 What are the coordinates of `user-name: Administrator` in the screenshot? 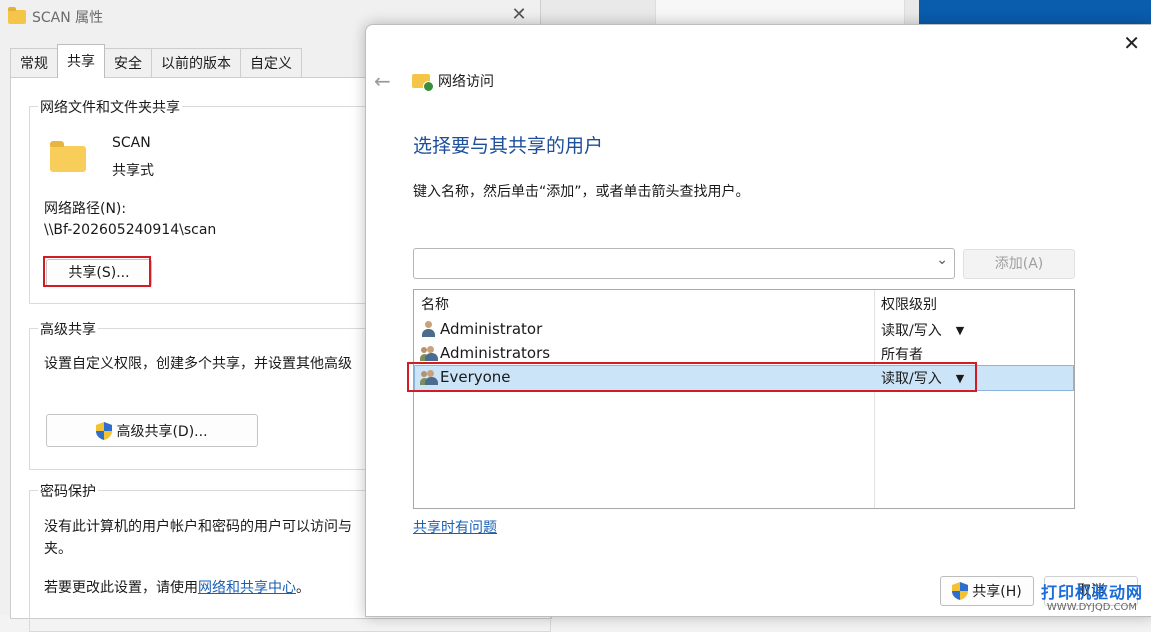 It's located at (491, 329).